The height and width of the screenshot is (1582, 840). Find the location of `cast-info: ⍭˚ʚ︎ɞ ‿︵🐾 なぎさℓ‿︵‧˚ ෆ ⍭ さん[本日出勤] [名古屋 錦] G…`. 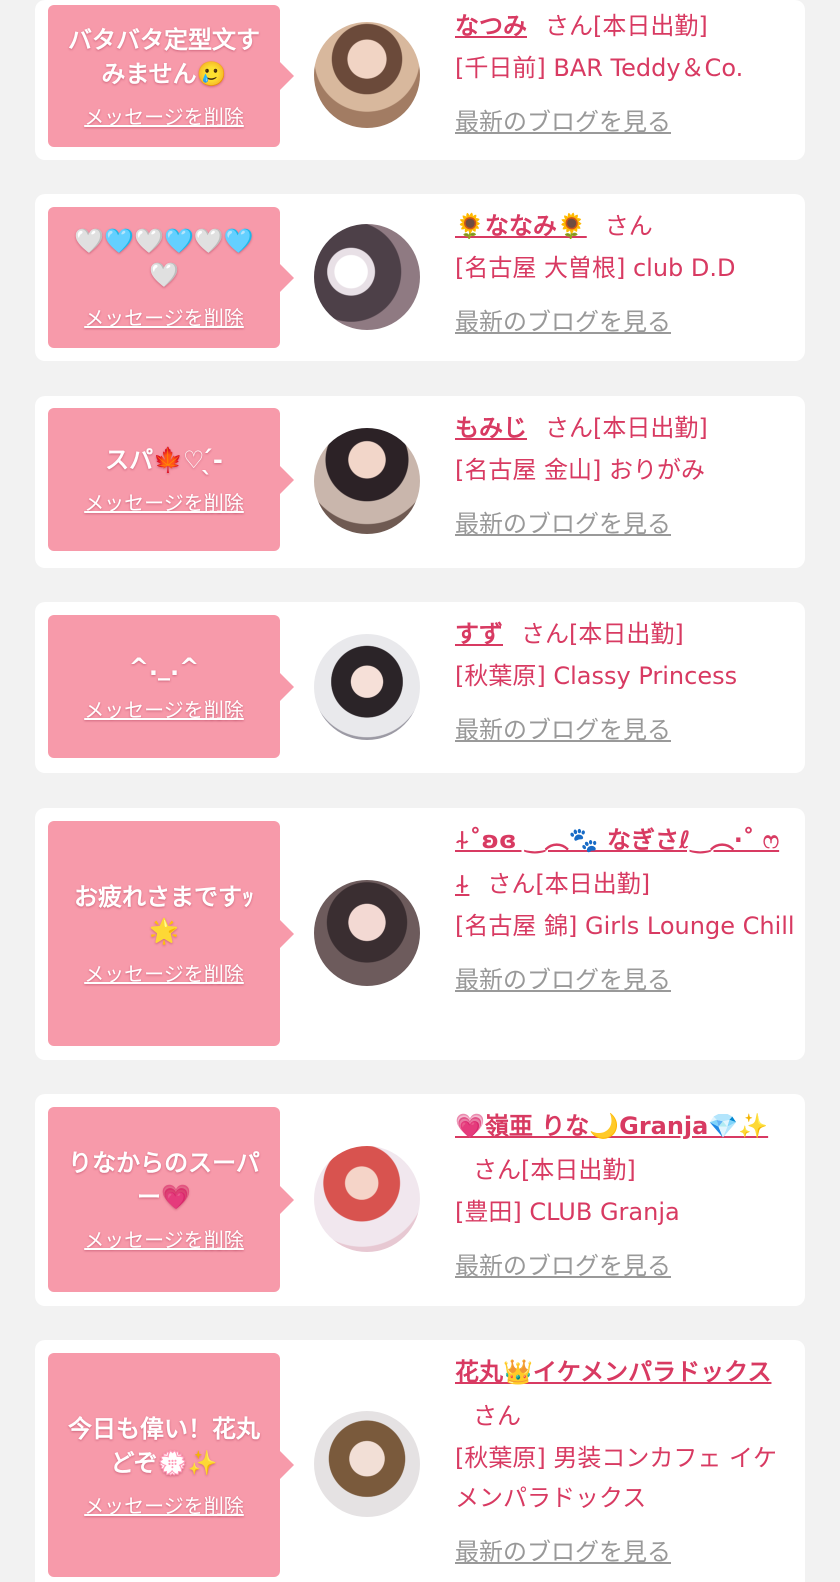

cast-info: ⍭˚ʚ︎ɞ ‿︵🐾 なぎさℓ‿︵‧˚ ෆ ⍭ さん[本日出勤] [名古屋 錦] G… is located at coordinates (625, 906).